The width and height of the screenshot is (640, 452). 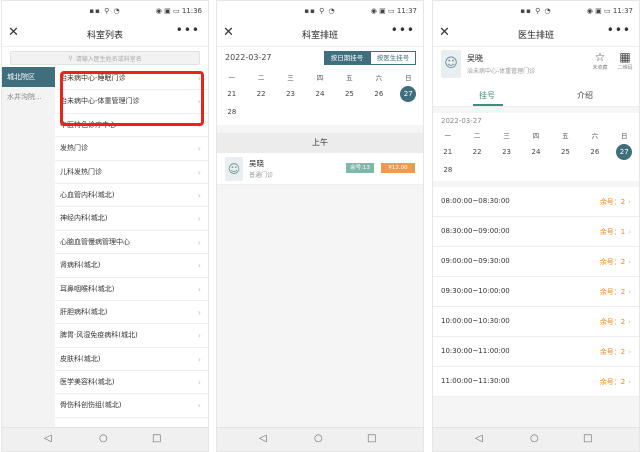 What do you see at coordinates (87, 382) in the screenshot?
I see `department-label: 医学美容科(城北)` at bounding box center [87, 382].